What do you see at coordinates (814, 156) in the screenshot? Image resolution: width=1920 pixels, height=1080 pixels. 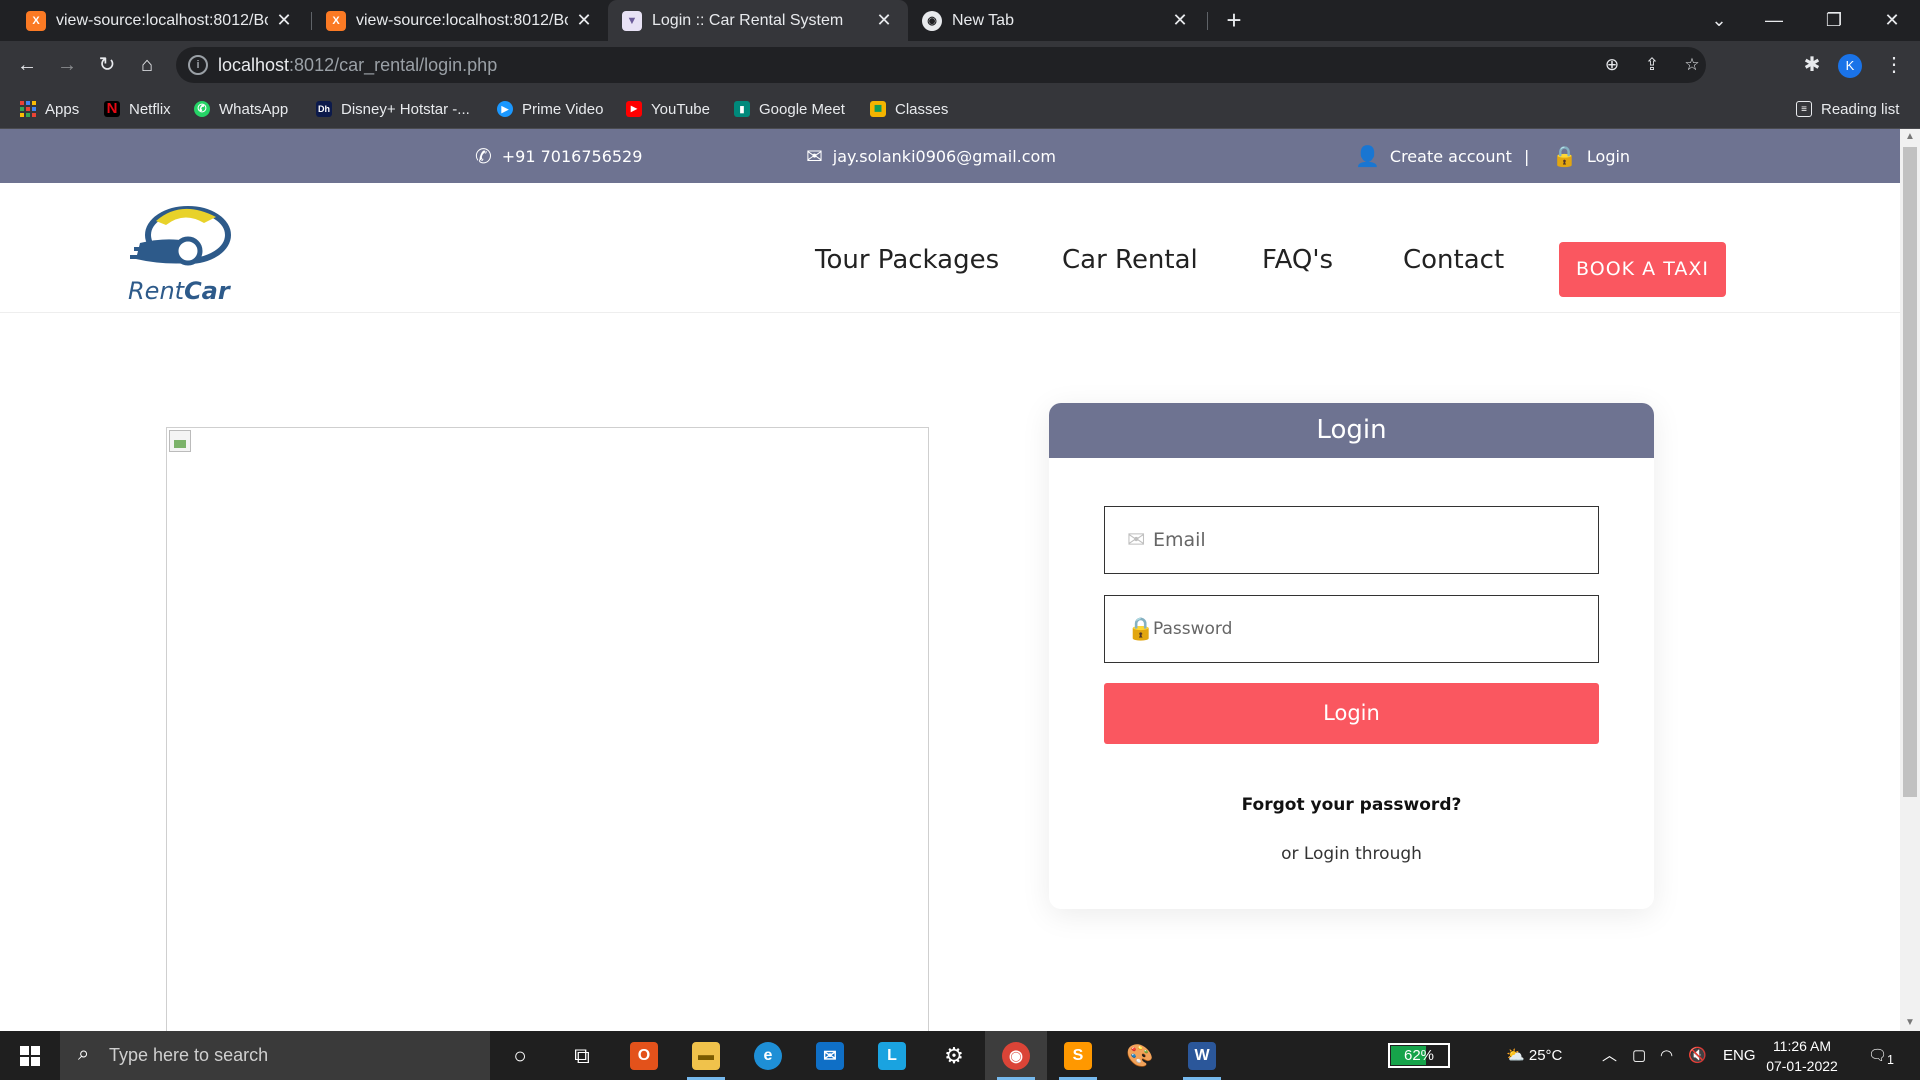 I see `envelope-icon: ✉` at bounding box center [814, 156].